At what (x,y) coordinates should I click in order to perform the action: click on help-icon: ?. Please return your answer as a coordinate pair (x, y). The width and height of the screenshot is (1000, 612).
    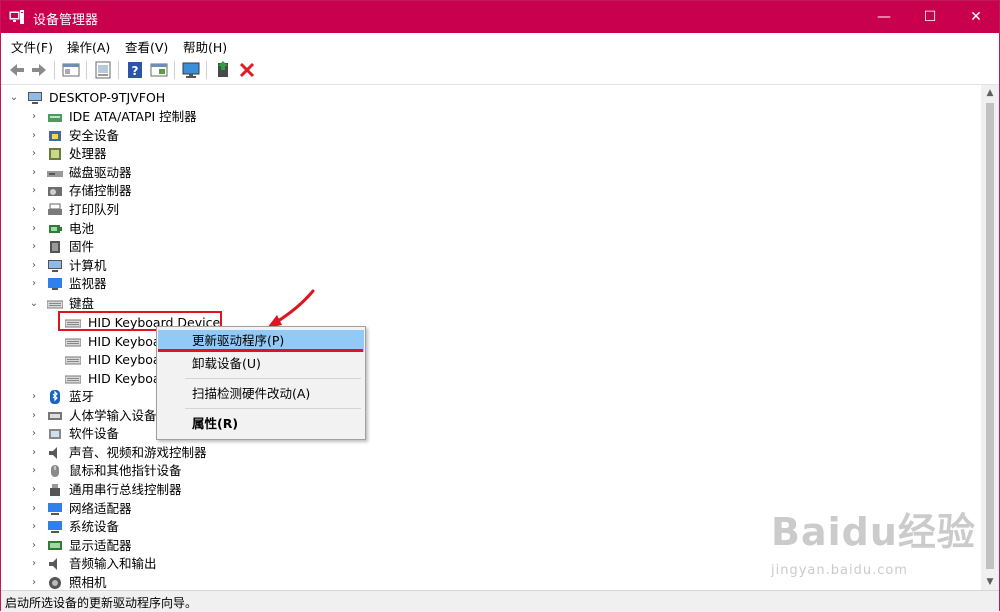
    Looking at the image, I should click on (135, 70).